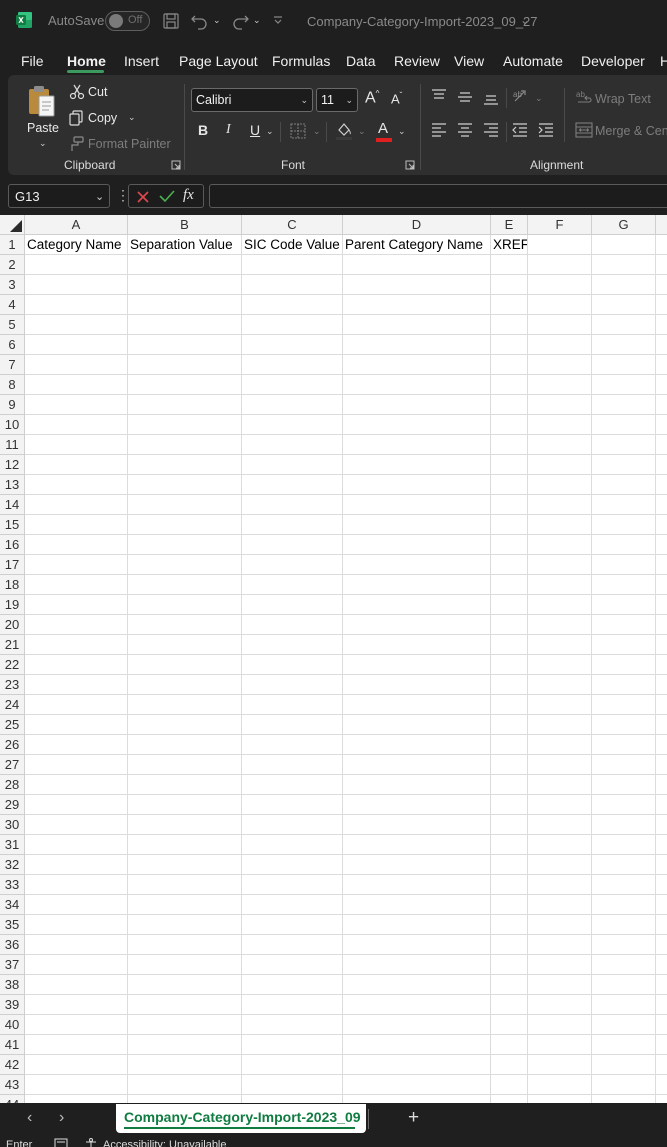 This screenshot has height=1147, width=667. I want to click on cell-a18, so click(76, 585).